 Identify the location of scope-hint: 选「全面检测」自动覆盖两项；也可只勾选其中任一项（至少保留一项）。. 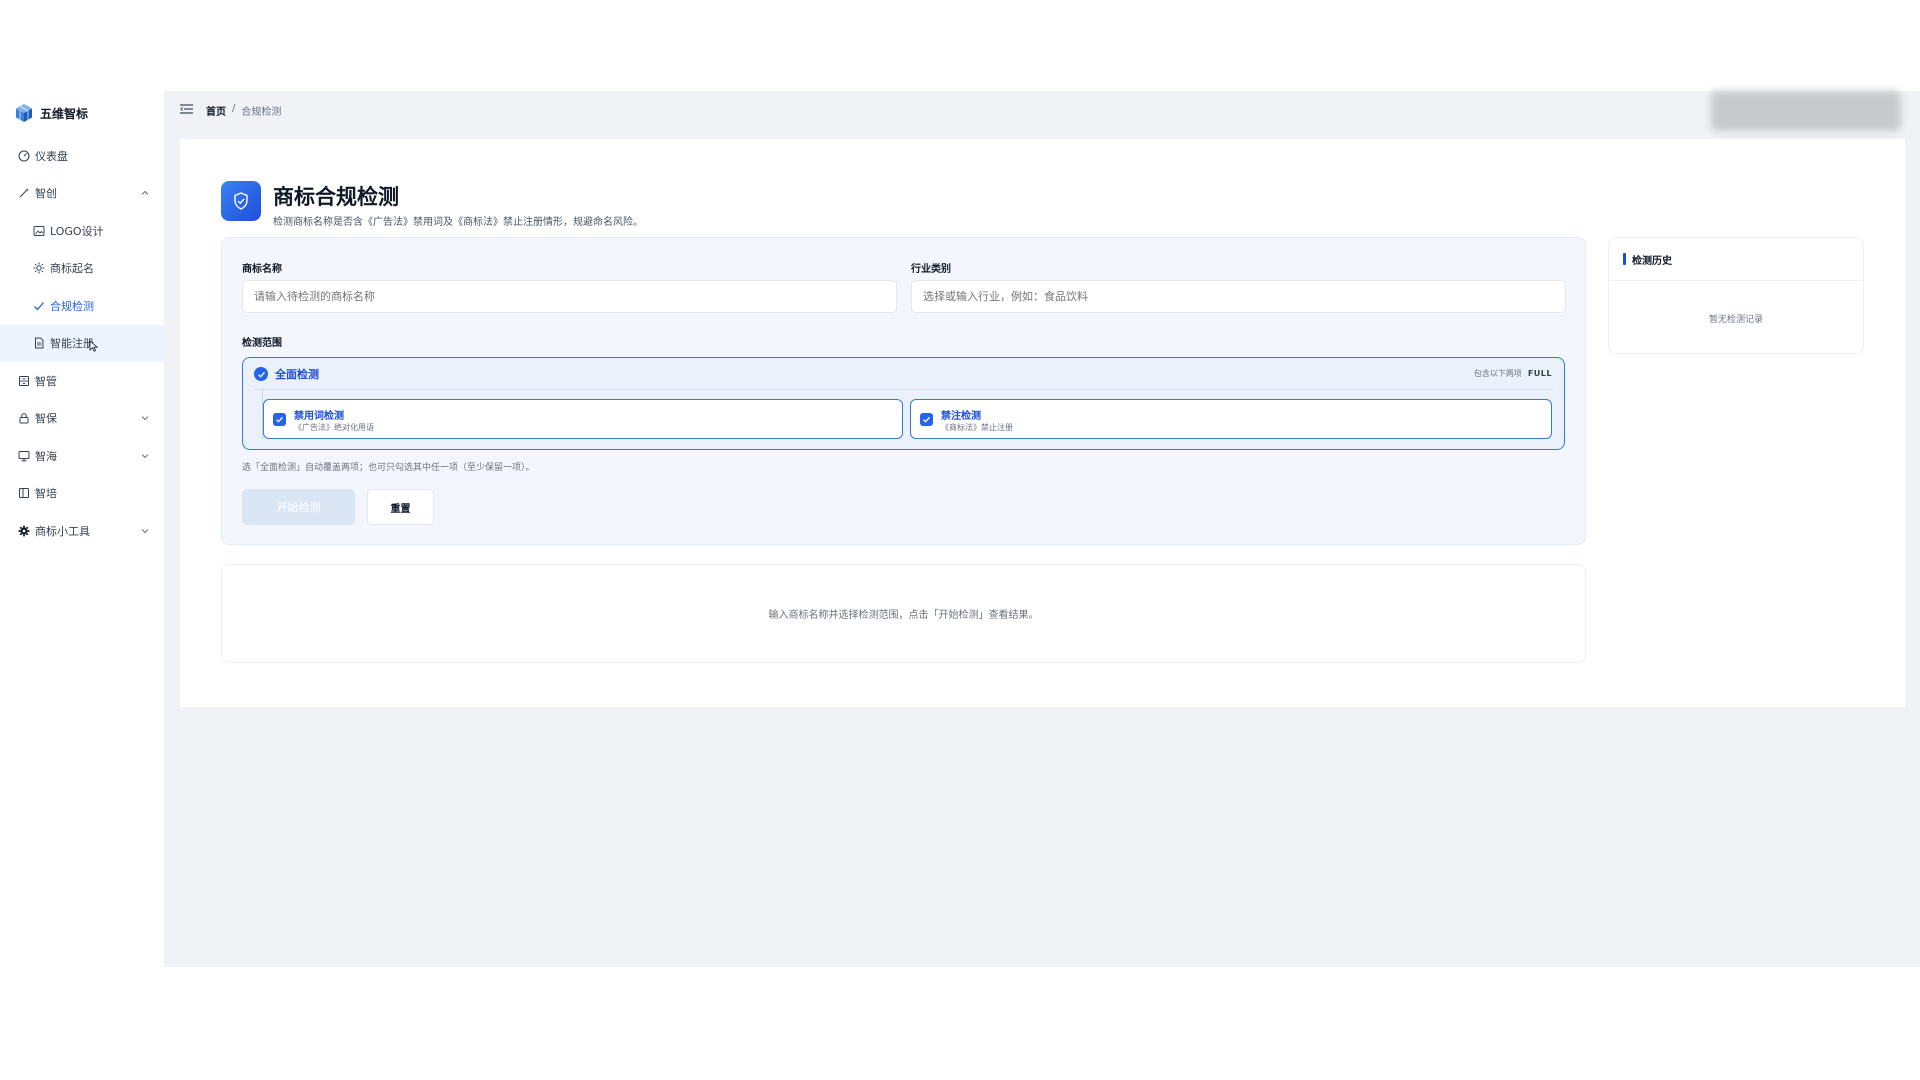
(388, 468).